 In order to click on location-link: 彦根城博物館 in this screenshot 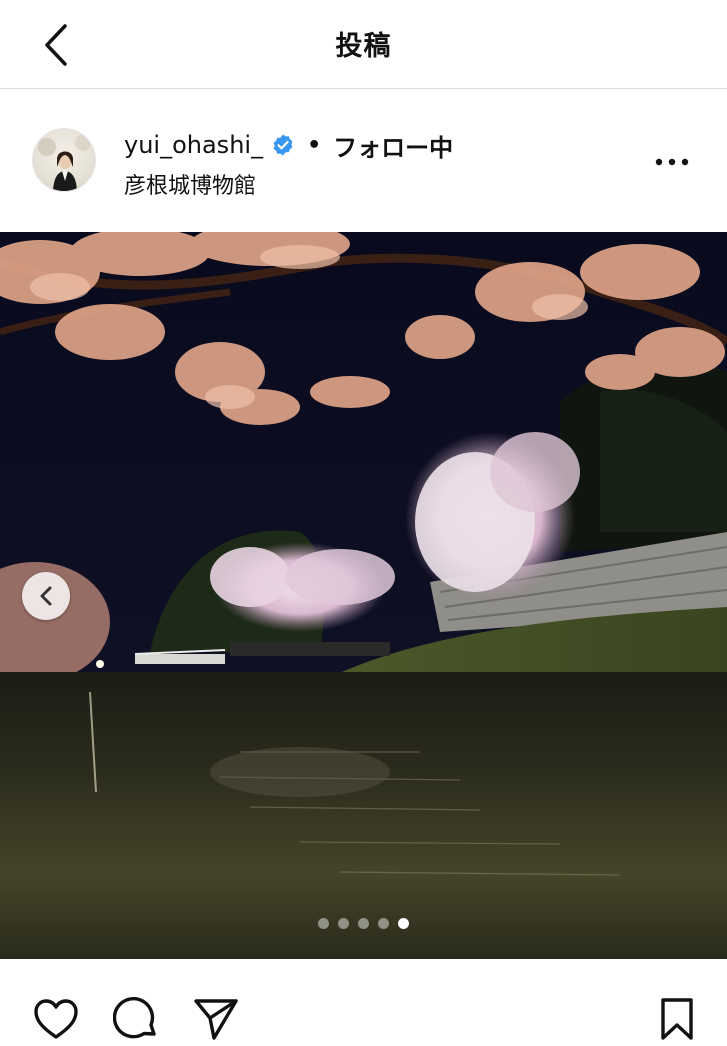, I will do `click(190, 184)`.